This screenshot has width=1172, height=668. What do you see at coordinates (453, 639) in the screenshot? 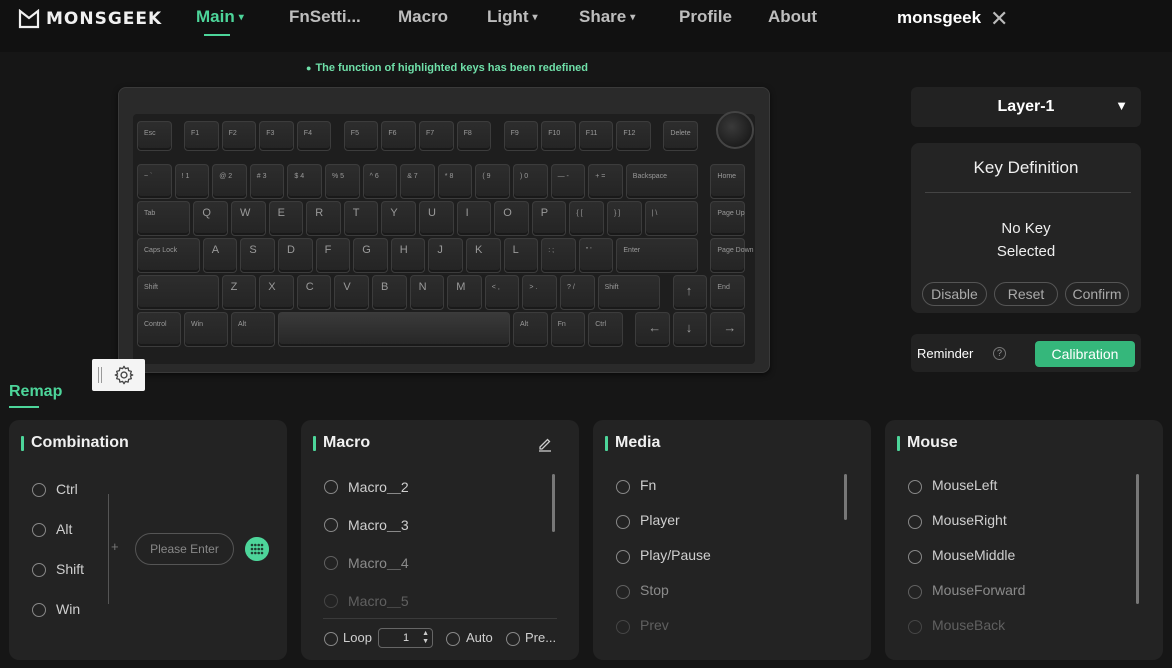
I see `radio-auto` at bounding box center [453, 639].